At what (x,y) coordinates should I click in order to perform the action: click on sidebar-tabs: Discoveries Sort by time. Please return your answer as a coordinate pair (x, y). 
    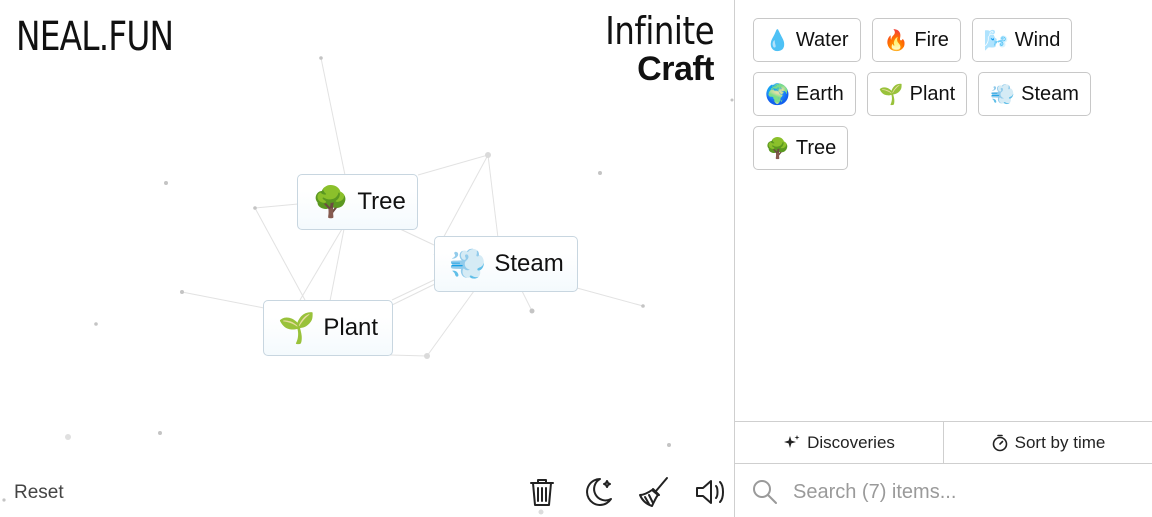
    Looking at the image, I should click on (943, 442).